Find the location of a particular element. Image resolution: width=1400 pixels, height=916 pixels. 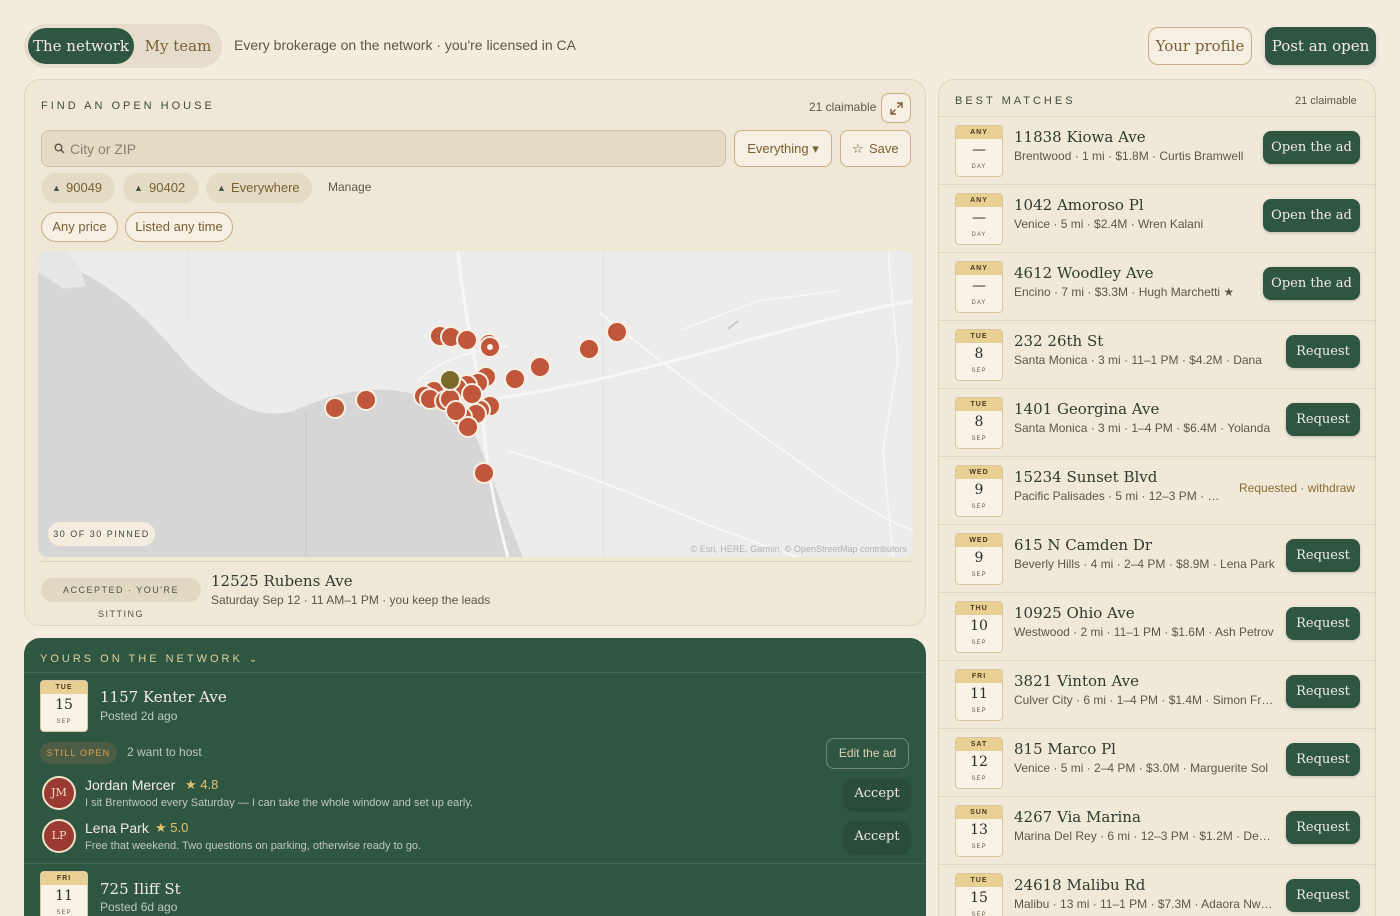

chip-zip-90049: ▲ 90049 is located at coordinates (78, 188).